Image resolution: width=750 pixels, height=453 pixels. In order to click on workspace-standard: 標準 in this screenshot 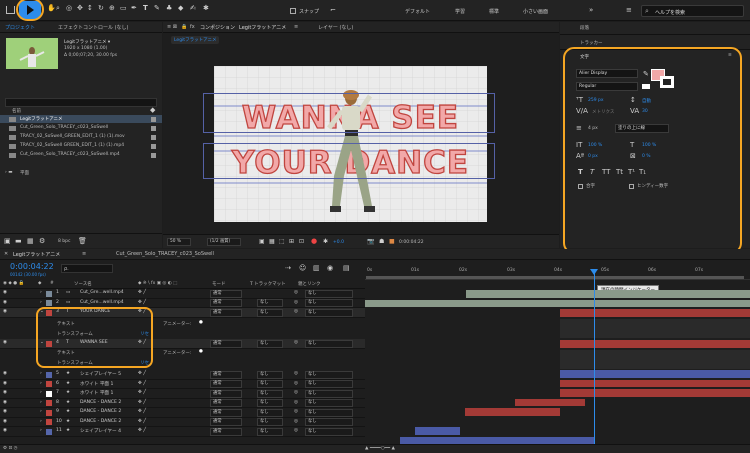, I will do `click(494, 11)`.